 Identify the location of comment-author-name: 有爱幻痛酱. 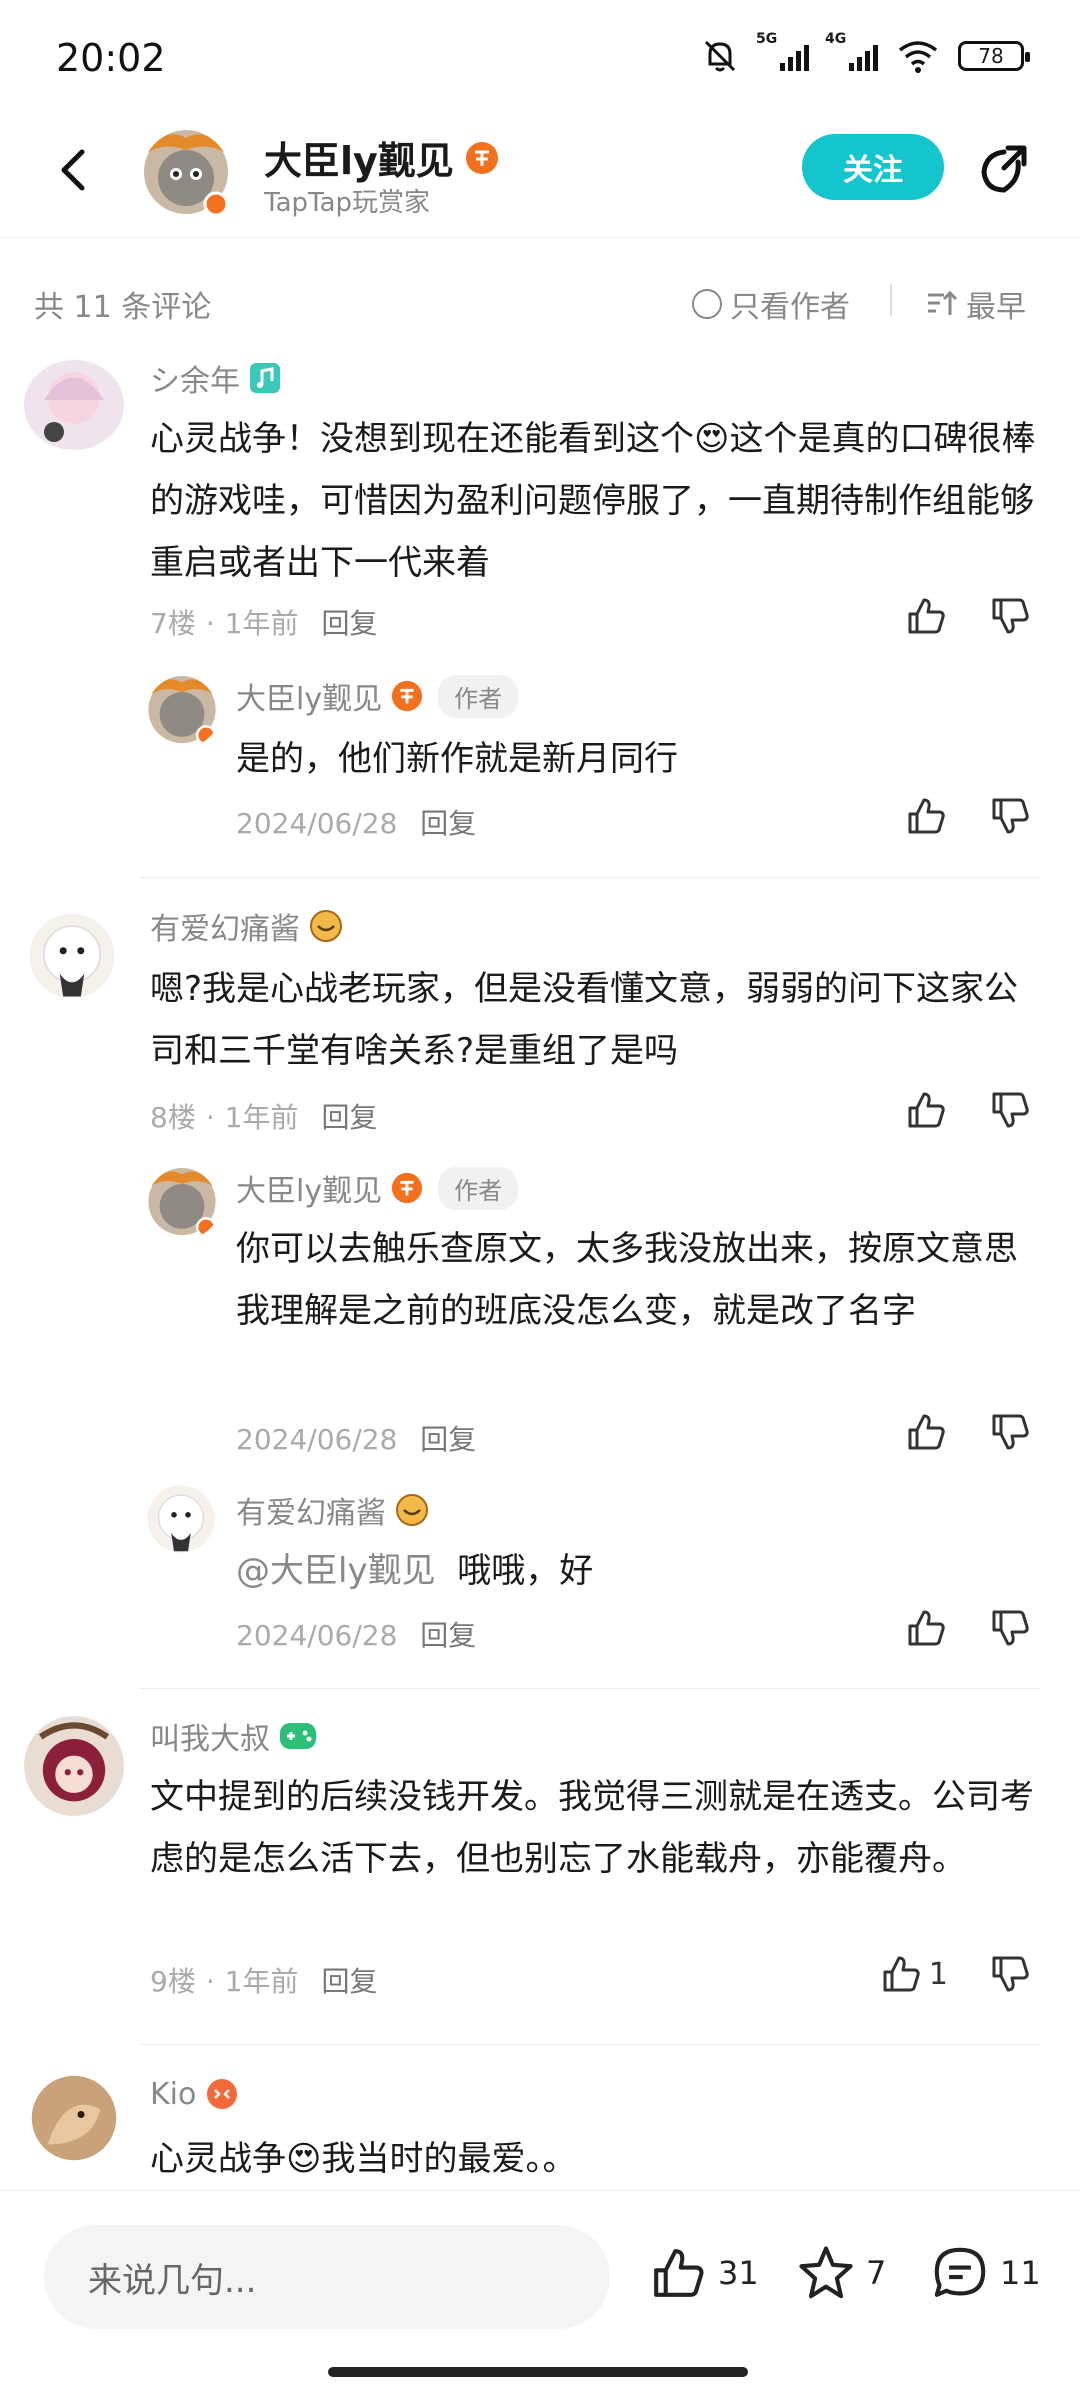
(225, 926).